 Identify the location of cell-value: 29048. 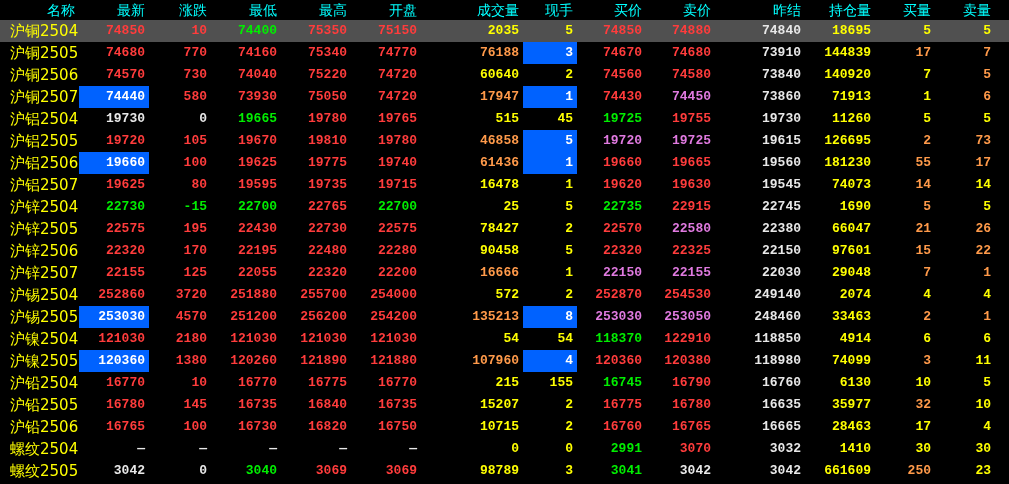
(851, 272).